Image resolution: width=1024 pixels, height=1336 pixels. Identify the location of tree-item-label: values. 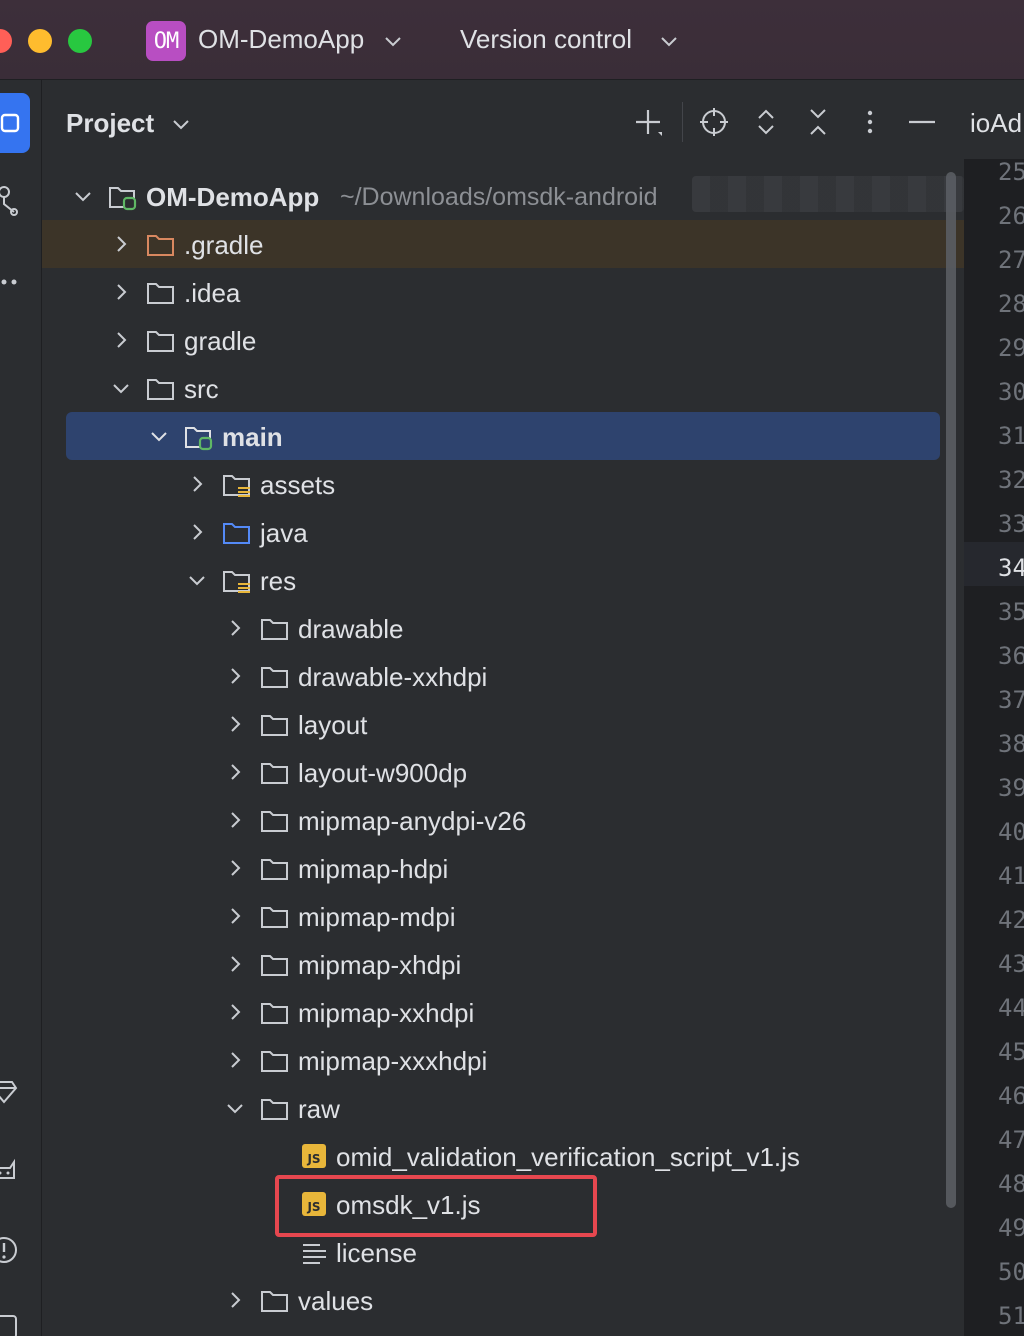
(336, 1301).